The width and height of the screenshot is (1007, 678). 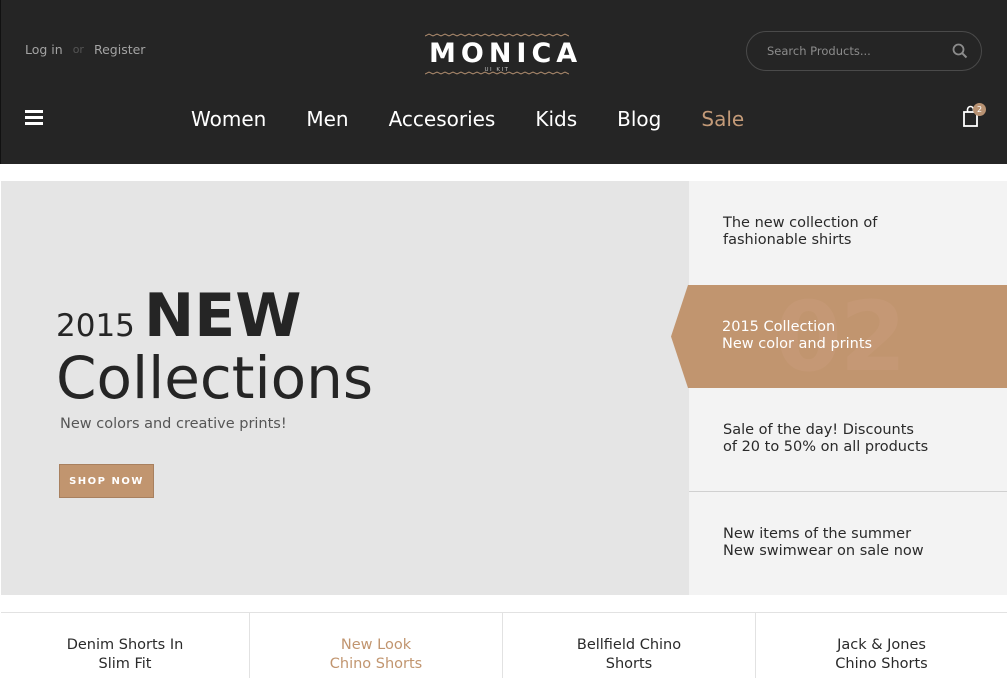 I want to click on cart-button: 2, so click(x=974, y=116).